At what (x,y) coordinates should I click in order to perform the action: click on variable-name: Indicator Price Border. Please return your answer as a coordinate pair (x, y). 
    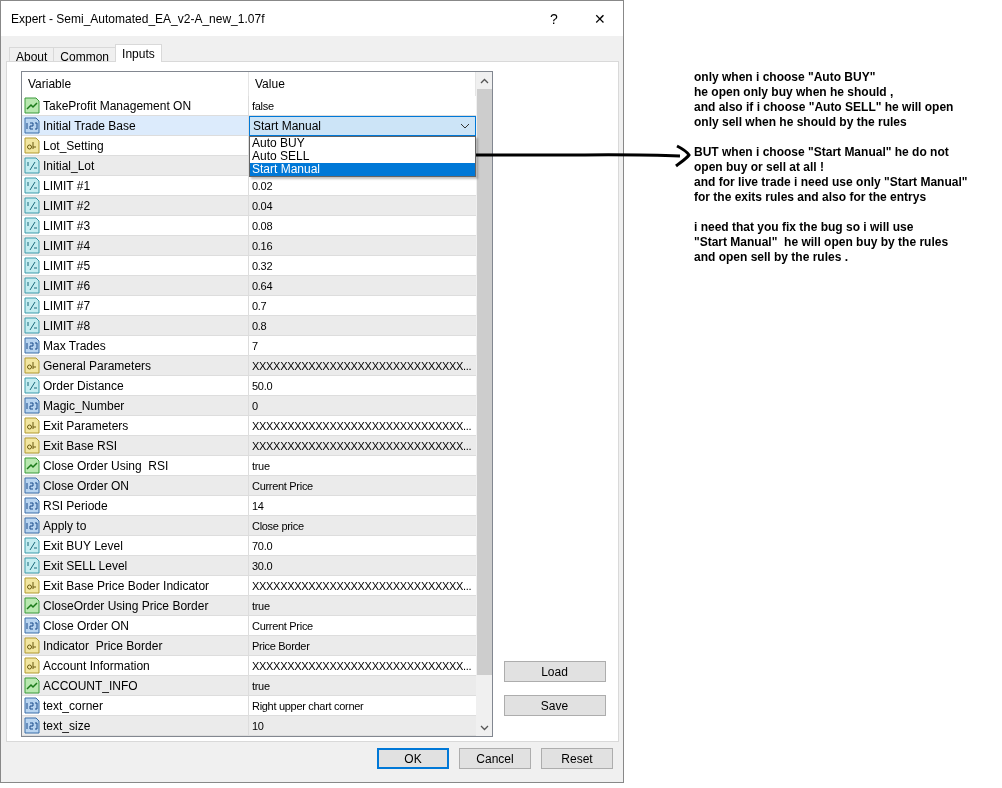
    Looking at the image, I should click on (103, 645).